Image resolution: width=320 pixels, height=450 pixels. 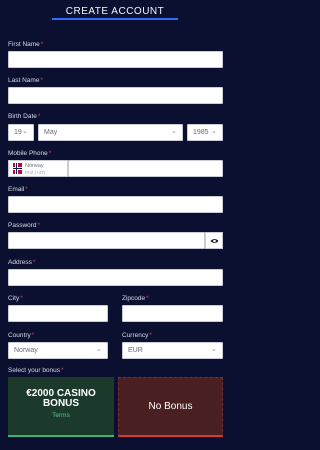 What do you see at coordinates (18, 132) in the screenshot?
I see `birth-day-value: 19` at bounding box center [18, 132].